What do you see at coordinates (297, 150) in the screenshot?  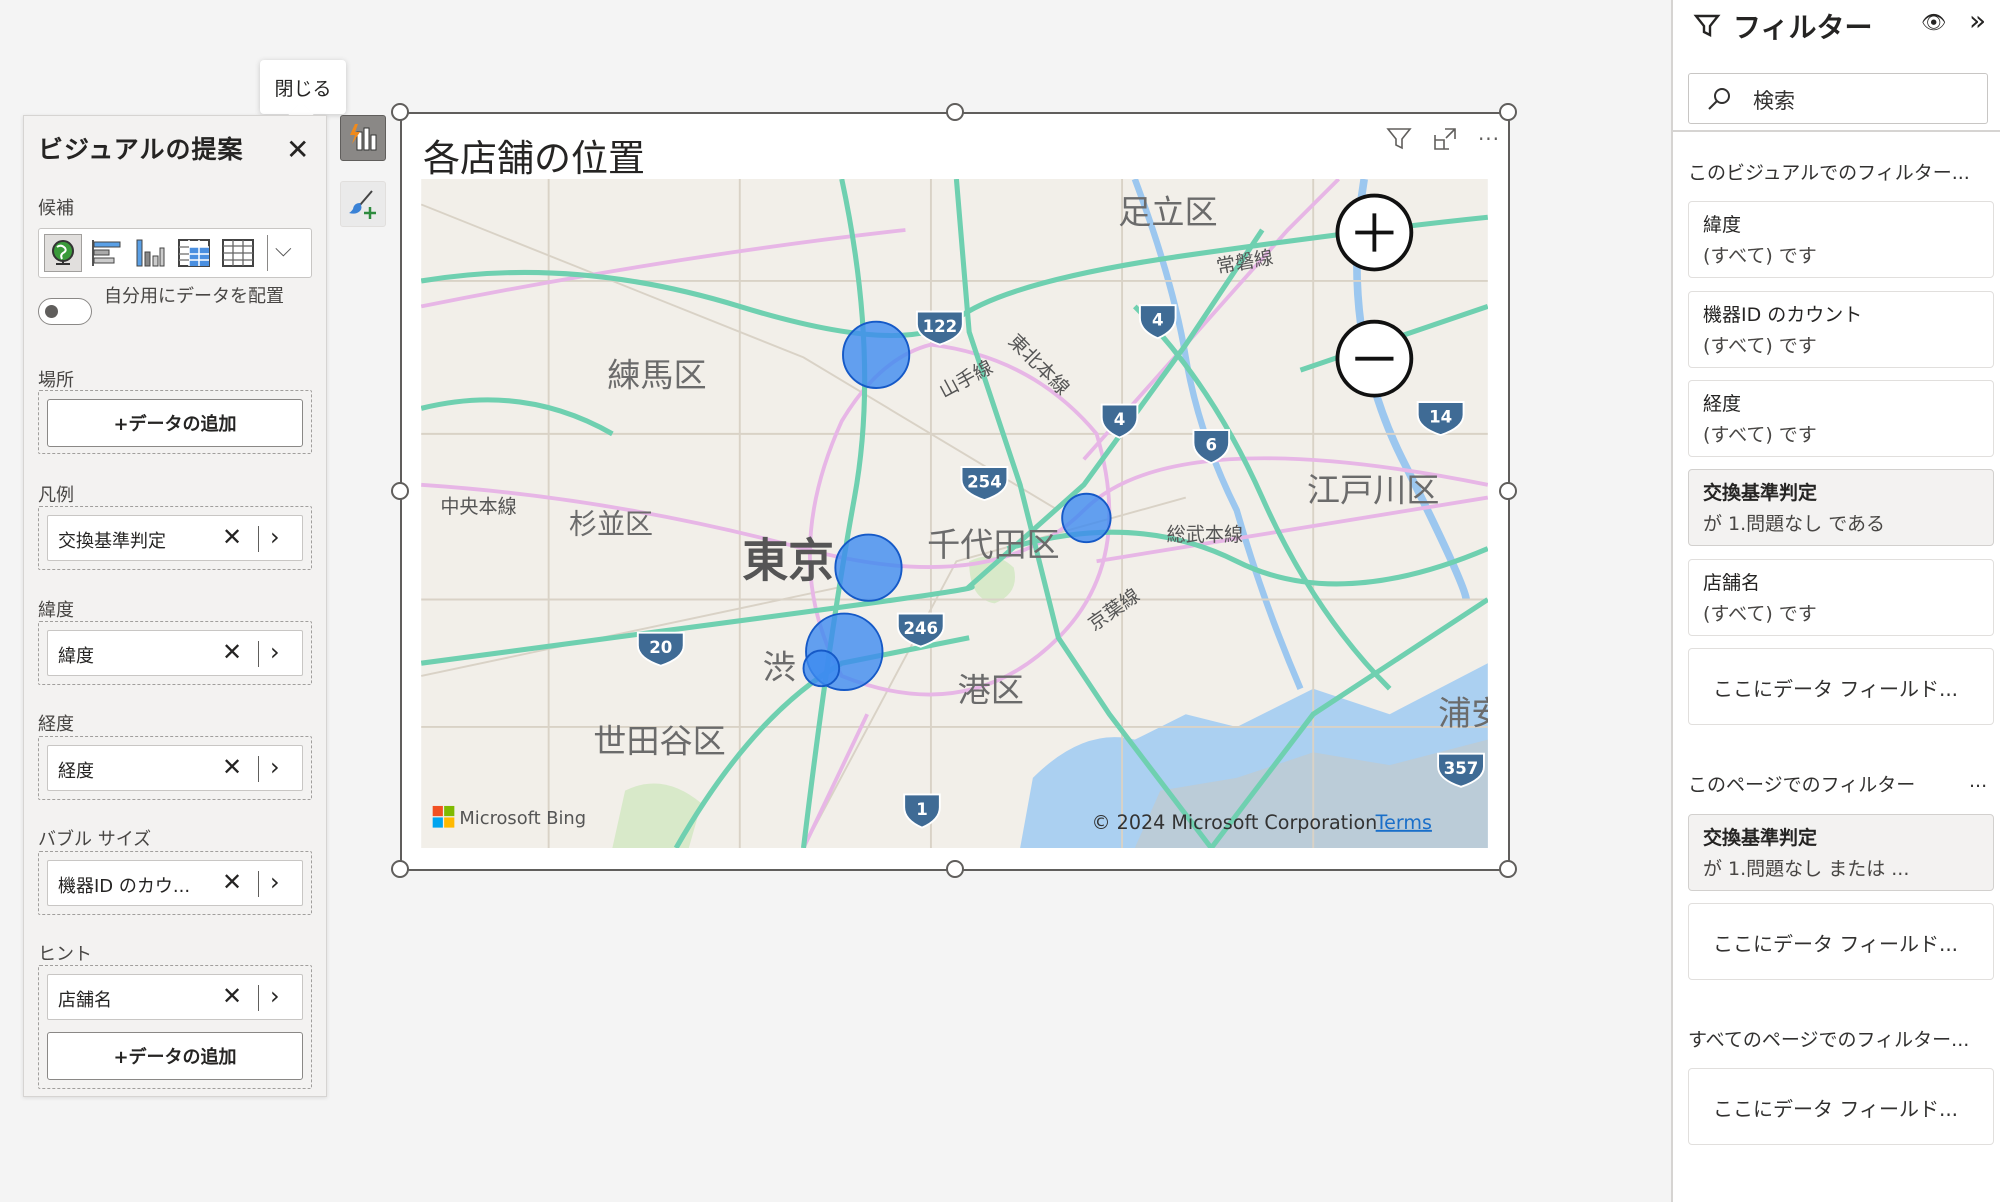 I see `close-icon: ✕` at bounding box center [297, 150].